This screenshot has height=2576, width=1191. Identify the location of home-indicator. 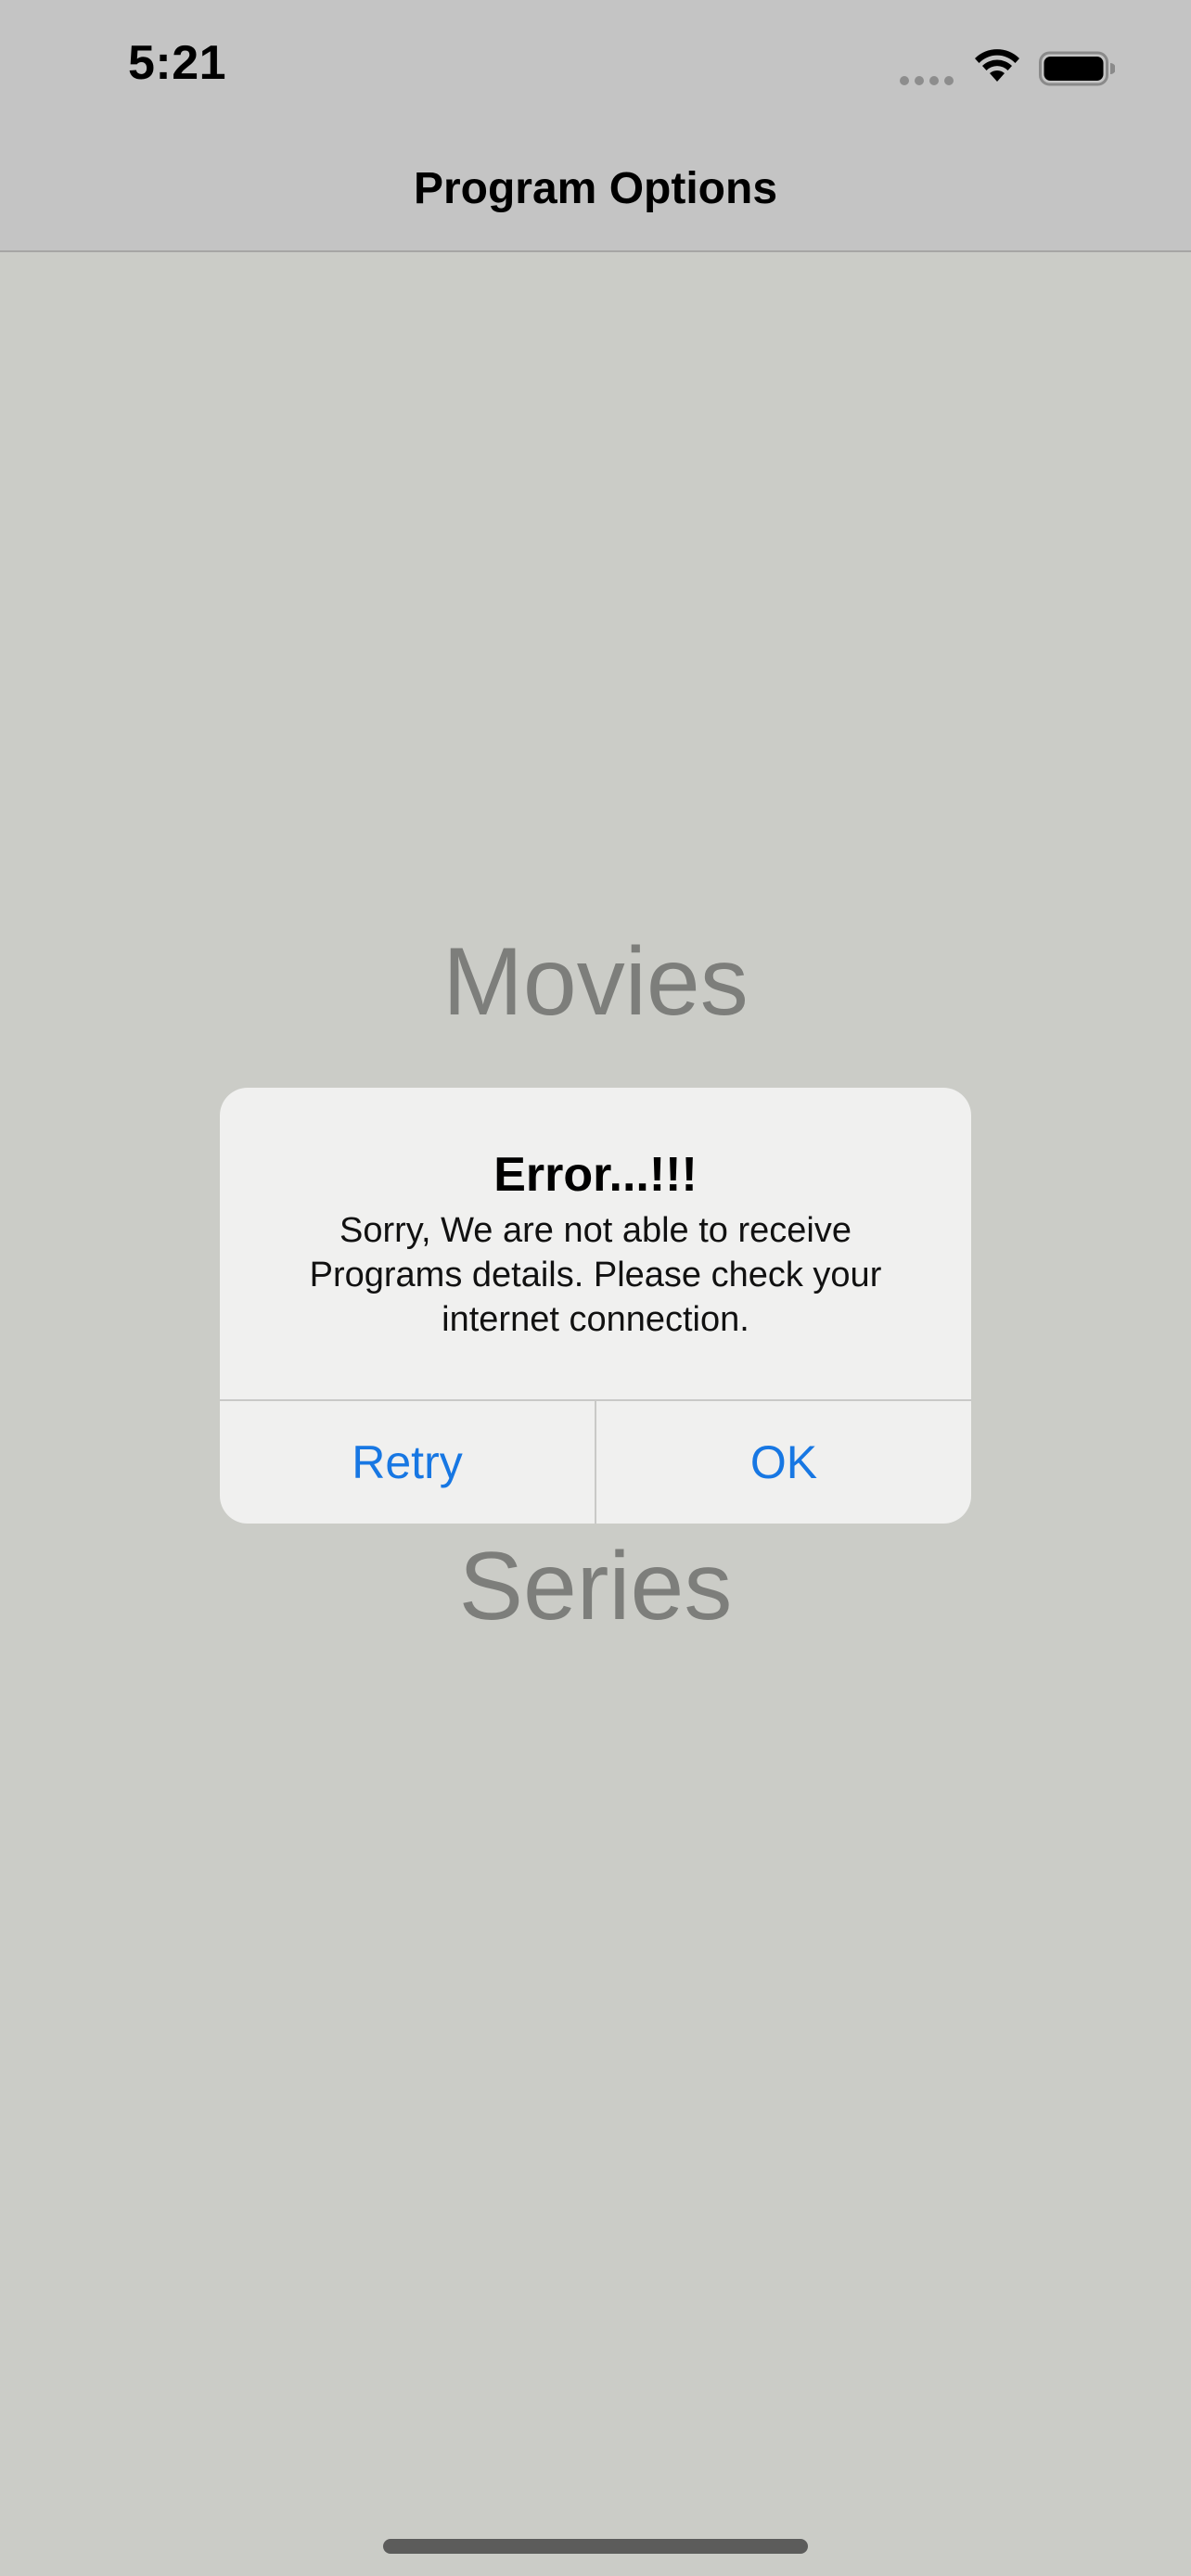
(595, 2546).